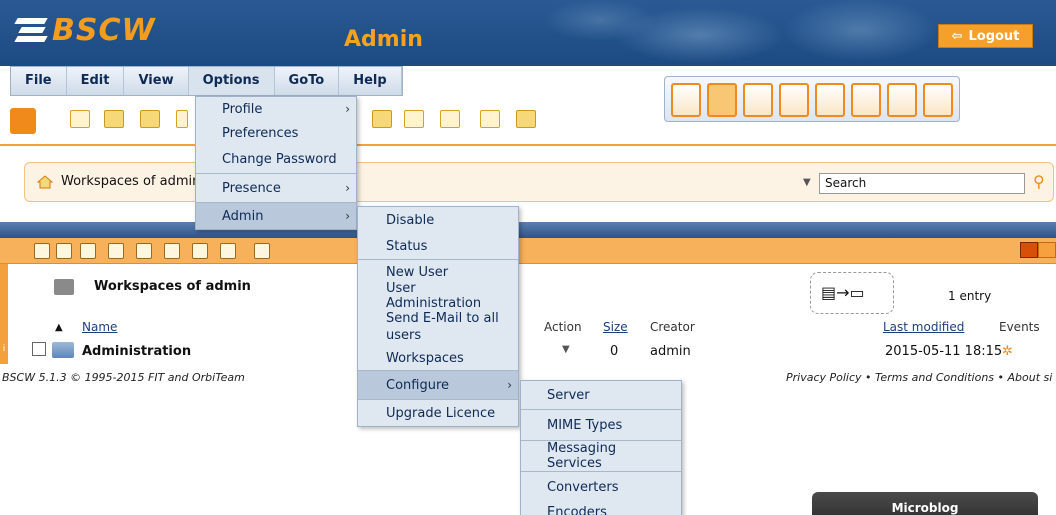 The height and width of the screenshot is (515, 1056). I want to click on menu-item-server: Server, so click(601, 395).